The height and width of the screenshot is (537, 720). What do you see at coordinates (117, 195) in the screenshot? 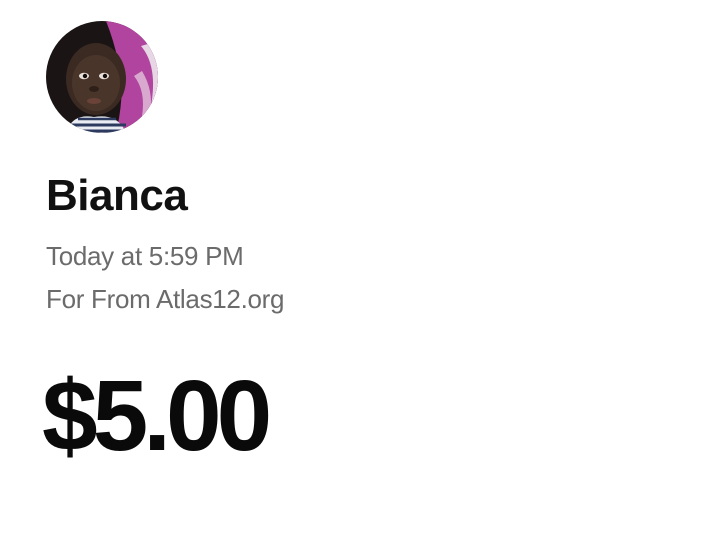
I see `sender-name: Bianca` at bounding box center [117, 195].